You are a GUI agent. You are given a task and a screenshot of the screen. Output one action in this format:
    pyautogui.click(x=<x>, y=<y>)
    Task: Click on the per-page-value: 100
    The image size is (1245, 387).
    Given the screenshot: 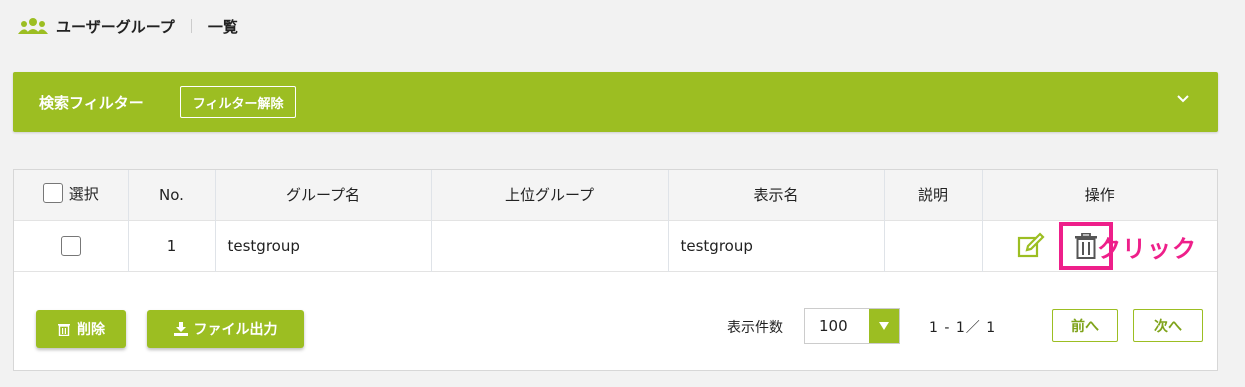 What is the action you would take?
    pyautogui.click(x=833, y=326)
    